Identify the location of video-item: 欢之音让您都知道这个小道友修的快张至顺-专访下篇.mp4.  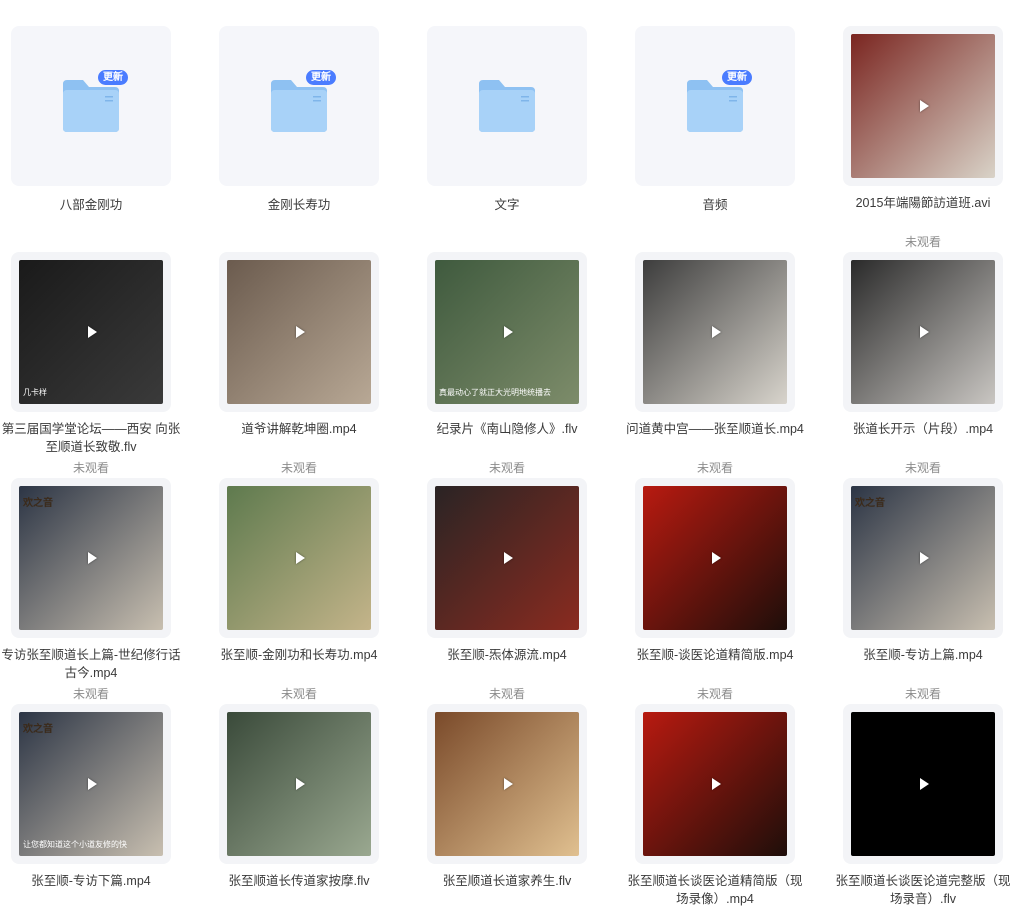
(100, 814).